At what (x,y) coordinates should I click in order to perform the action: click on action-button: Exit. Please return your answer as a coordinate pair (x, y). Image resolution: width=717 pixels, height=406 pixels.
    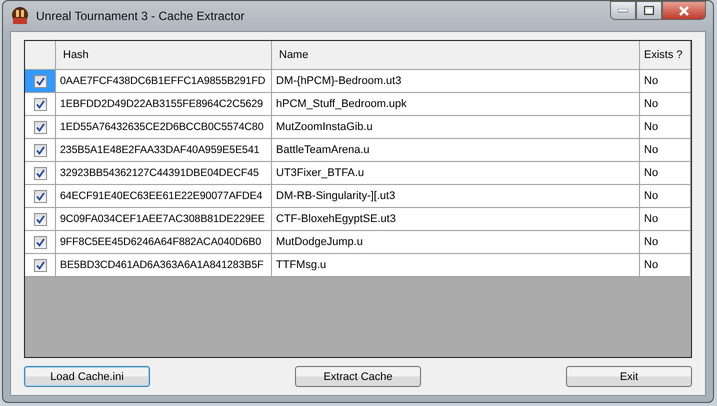
    Looking at the image, I should click on (629, 376).